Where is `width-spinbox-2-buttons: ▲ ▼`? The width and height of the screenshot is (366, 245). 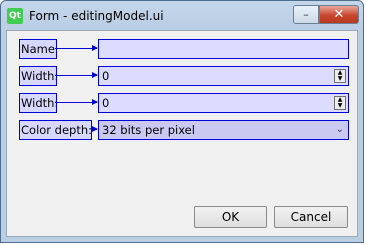 width-spinbox-2-buttons: ▲ ▼ is located at coordinates (340, 103).